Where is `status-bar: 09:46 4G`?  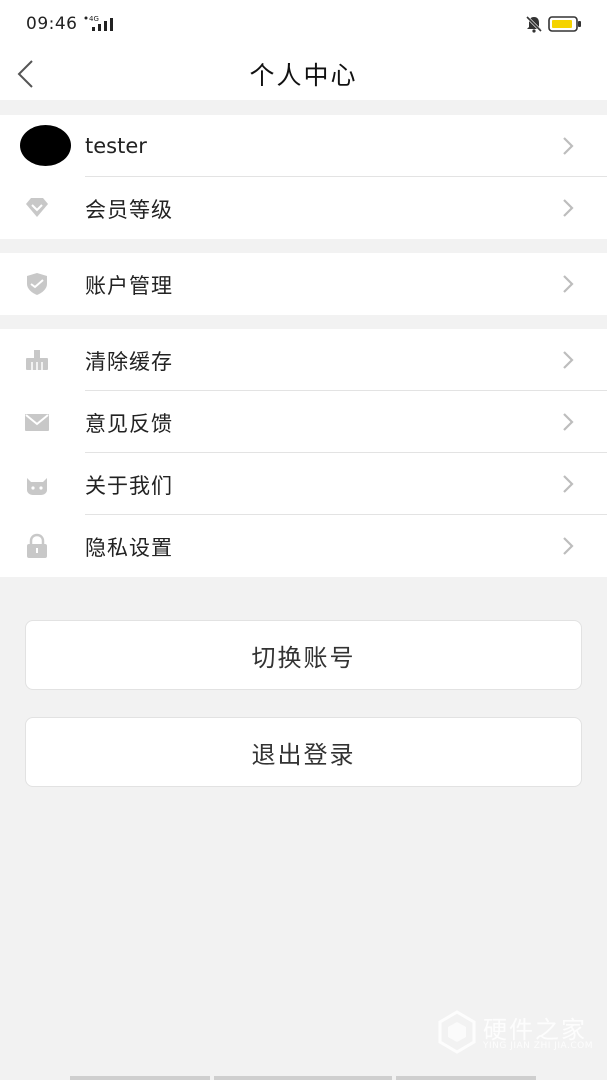 status-bar: 09:46 4G is located at coordinates (303, 24).